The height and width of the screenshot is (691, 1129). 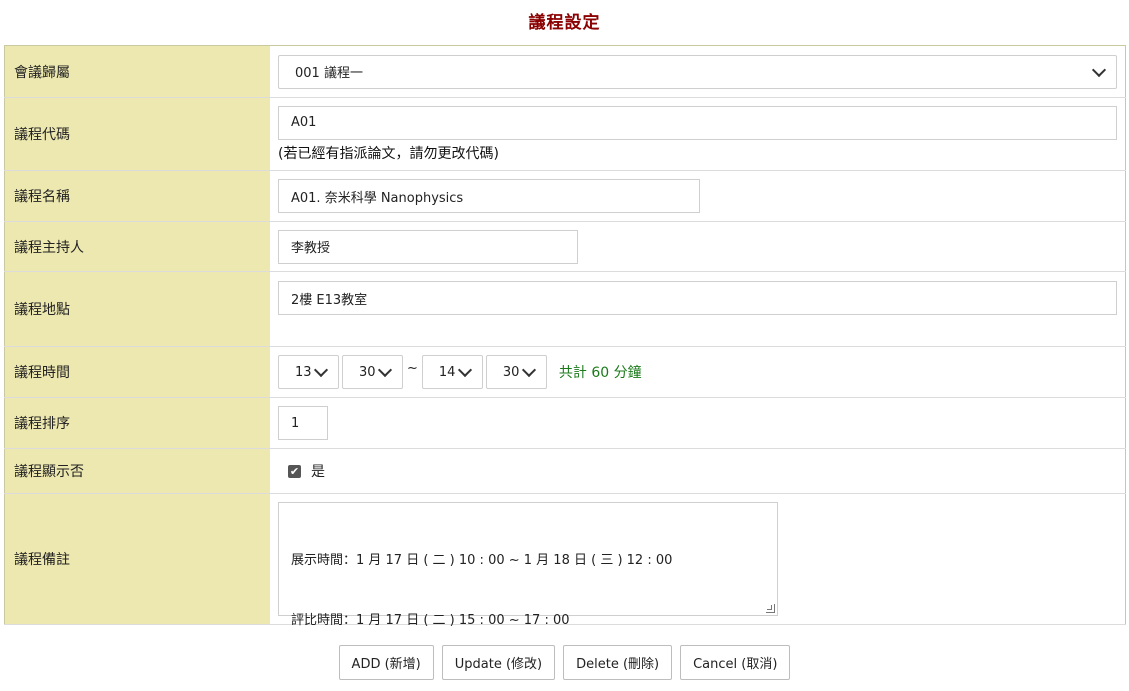 I want to click on meeting-select-value: 001 議程一, so click(x=329, y=73).